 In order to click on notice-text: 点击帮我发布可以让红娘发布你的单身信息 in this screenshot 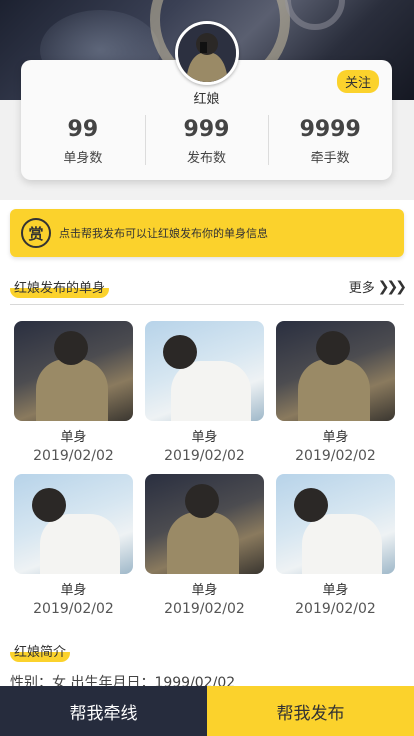, I will do `click(163, 233)`.